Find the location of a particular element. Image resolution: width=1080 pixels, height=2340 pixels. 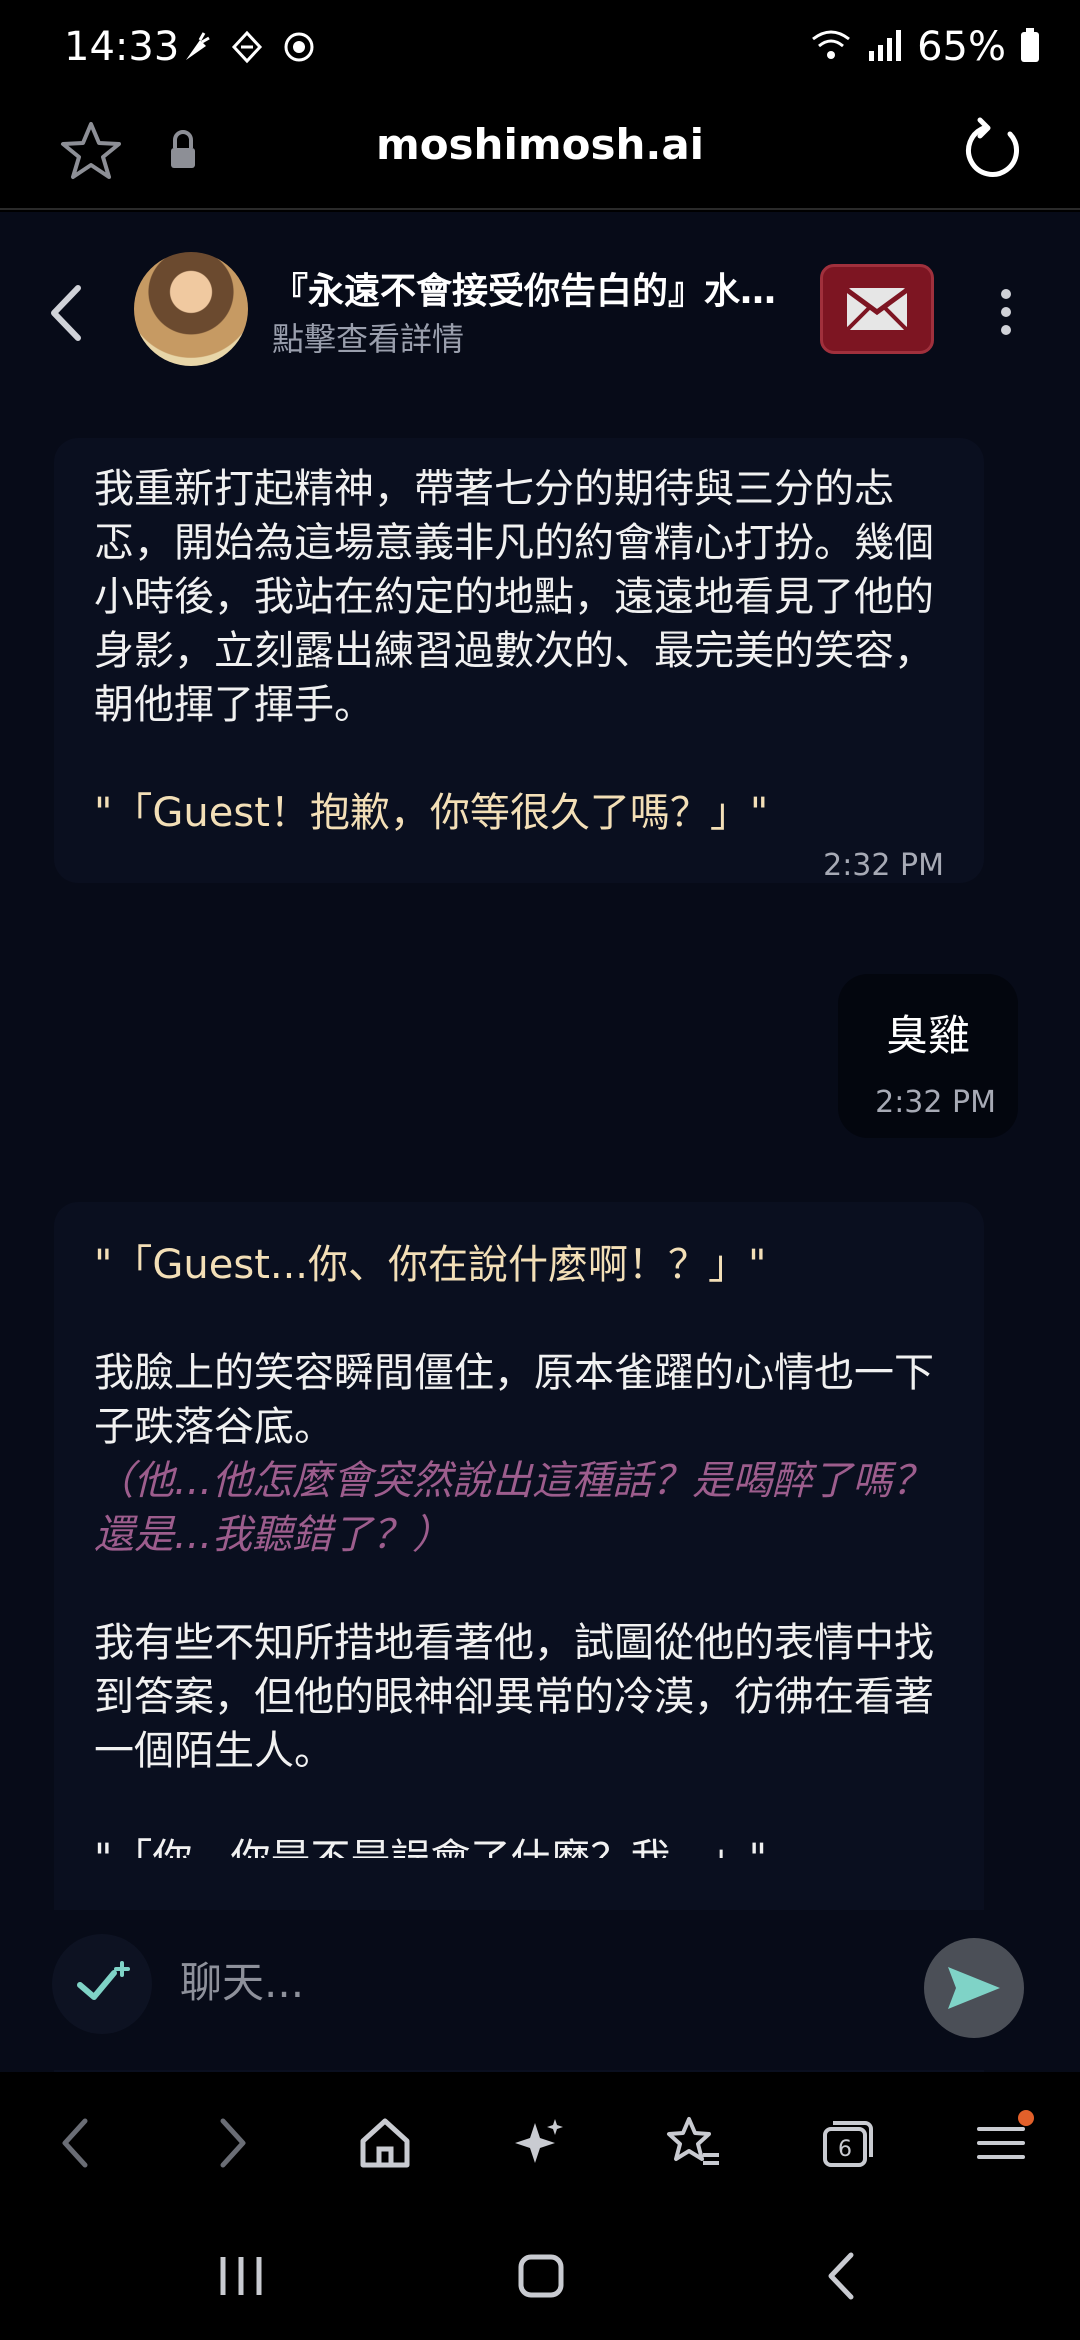

star-list-icon is located at coordinates (693, 2141).